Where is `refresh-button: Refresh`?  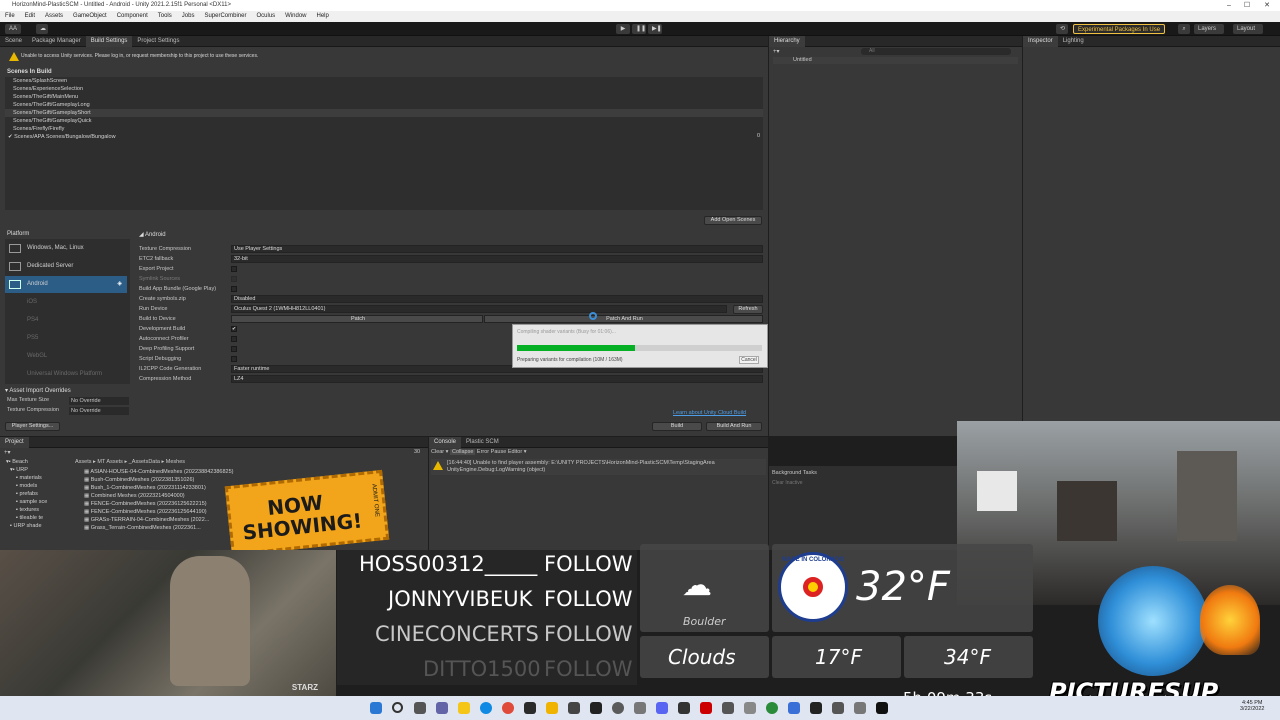
refresh-button: Refresh is located at coordinates (748, 309).